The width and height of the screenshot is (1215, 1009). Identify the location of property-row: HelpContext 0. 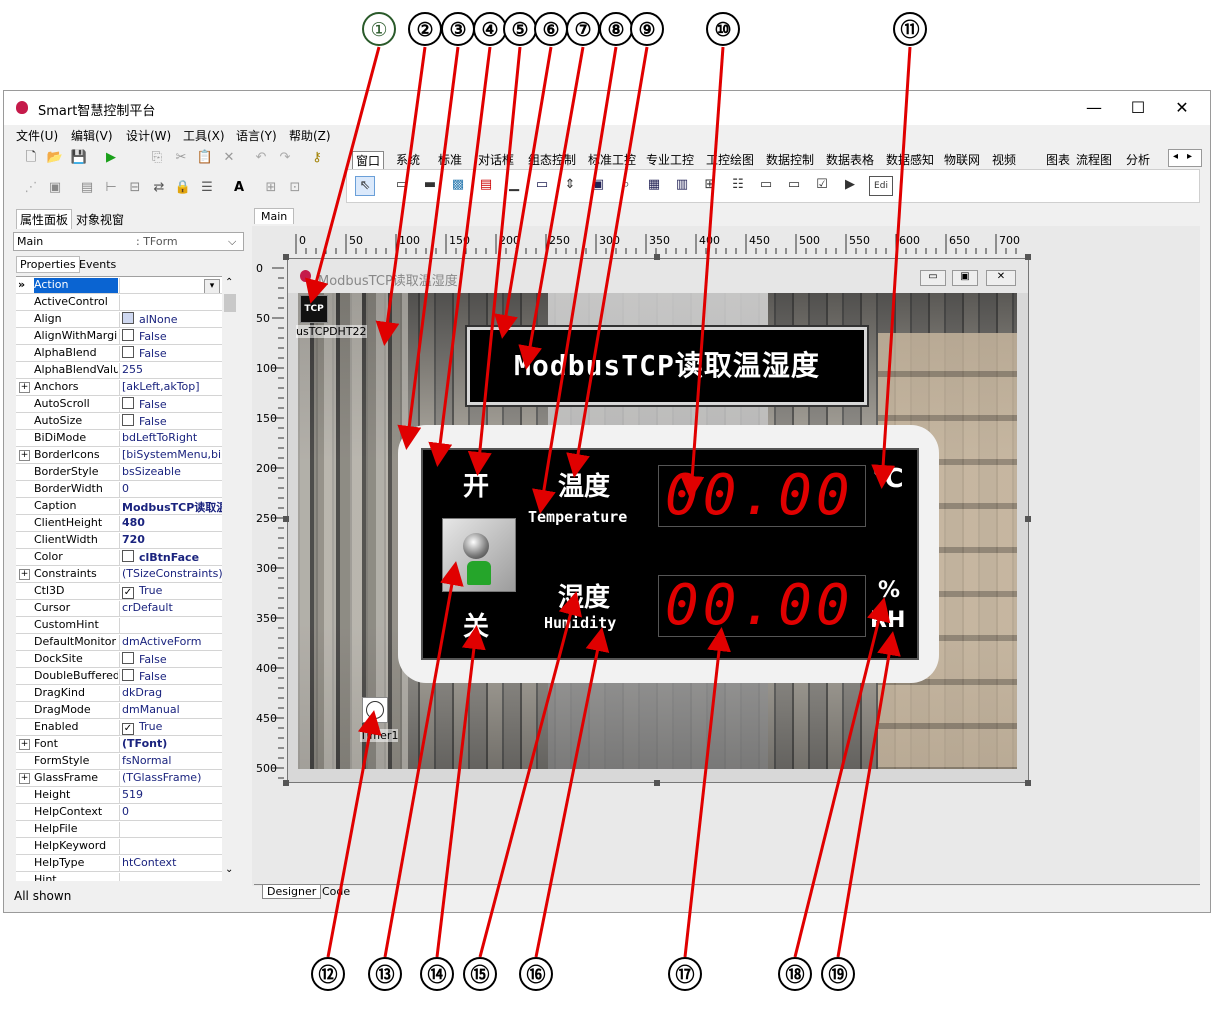
(119, 812).